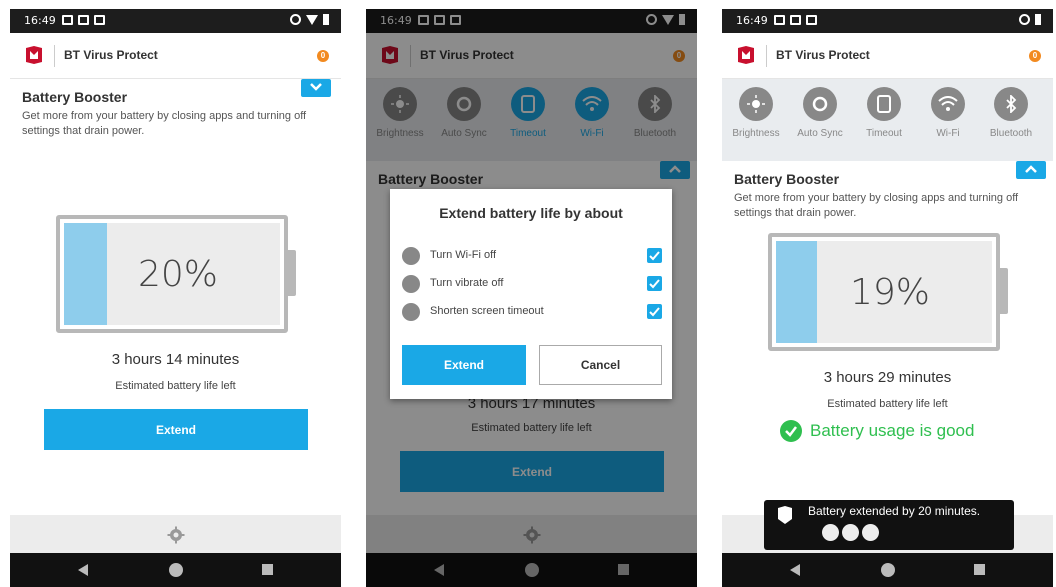 The height and width of the screenshot is (587, 1056). Describe the element at coordinates (887, 377) in the screenshot. I see `time-left: 3 hours 29 minutes` at that location.